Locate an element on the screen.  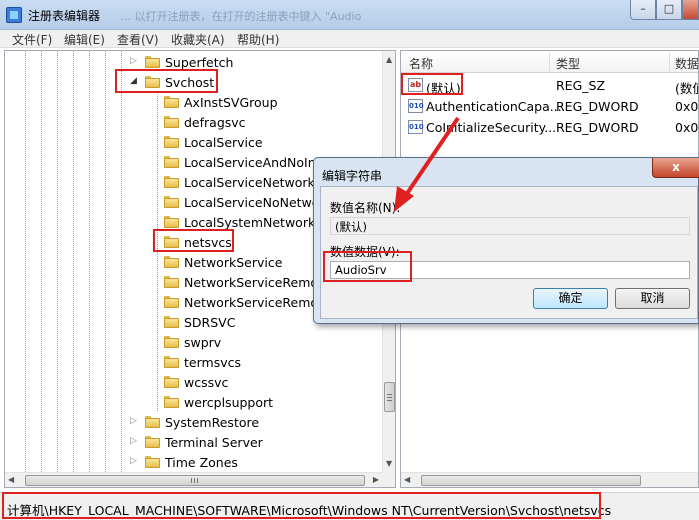
tree-item-wercplsupport: wercplsupport is located at coordinates (193, 402).